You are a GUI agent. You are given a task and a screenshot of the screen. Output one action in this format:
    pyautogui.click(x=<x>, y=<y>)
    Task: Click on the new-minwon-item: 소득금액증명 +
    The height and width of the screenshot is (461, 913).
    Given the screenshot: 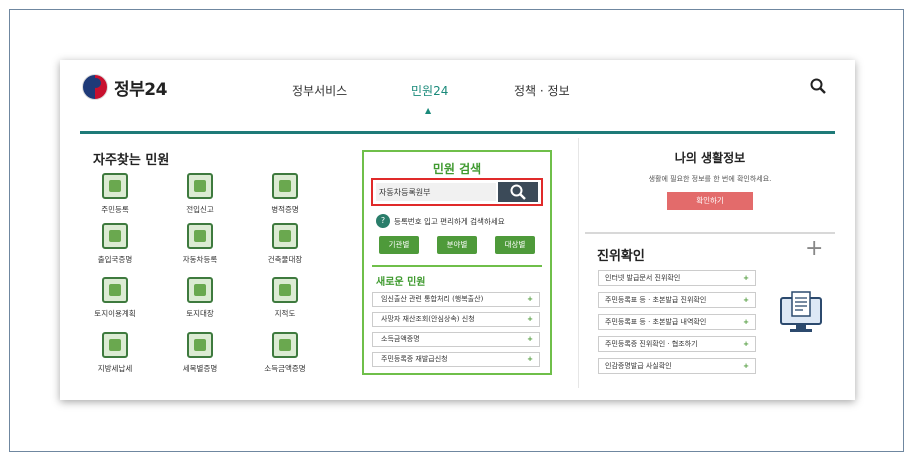 What is the action you would take?
    pyautogui.click(x=456, y=339)
    